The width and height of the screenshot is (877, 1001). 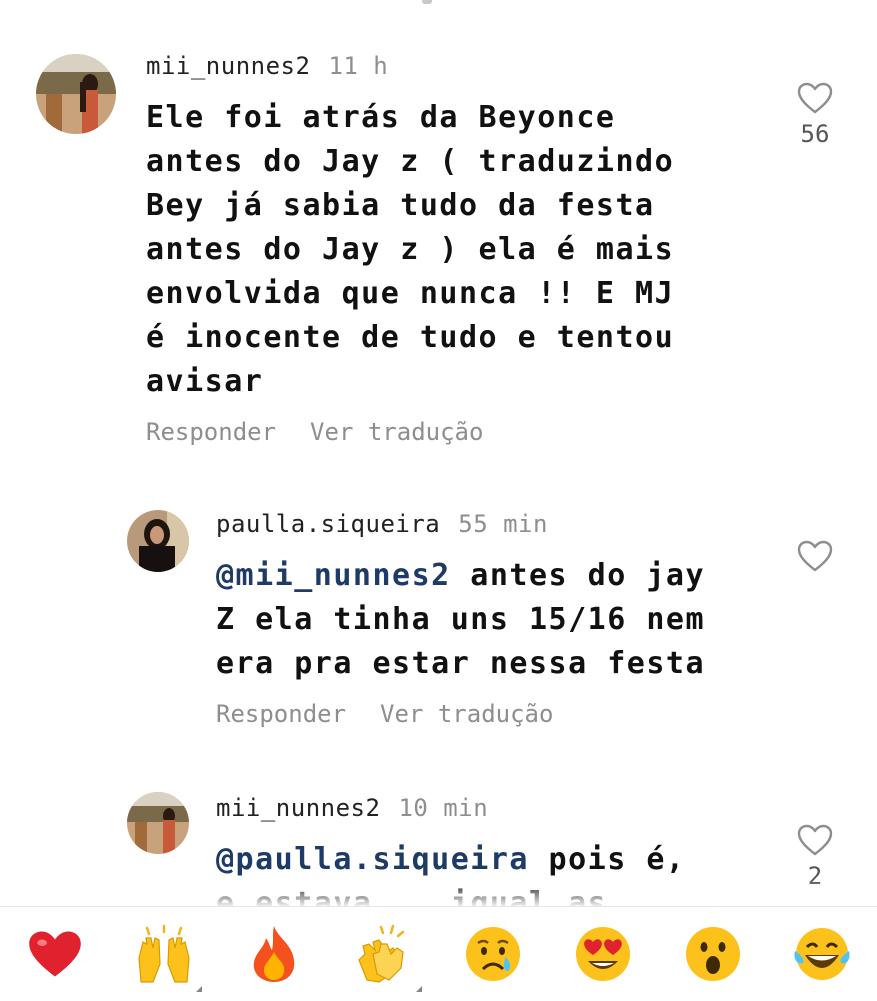 What do you see at coordinates (603, 954) in the screenshot?
I see `heart-eyes-icon` at bounding box center [603, 954].